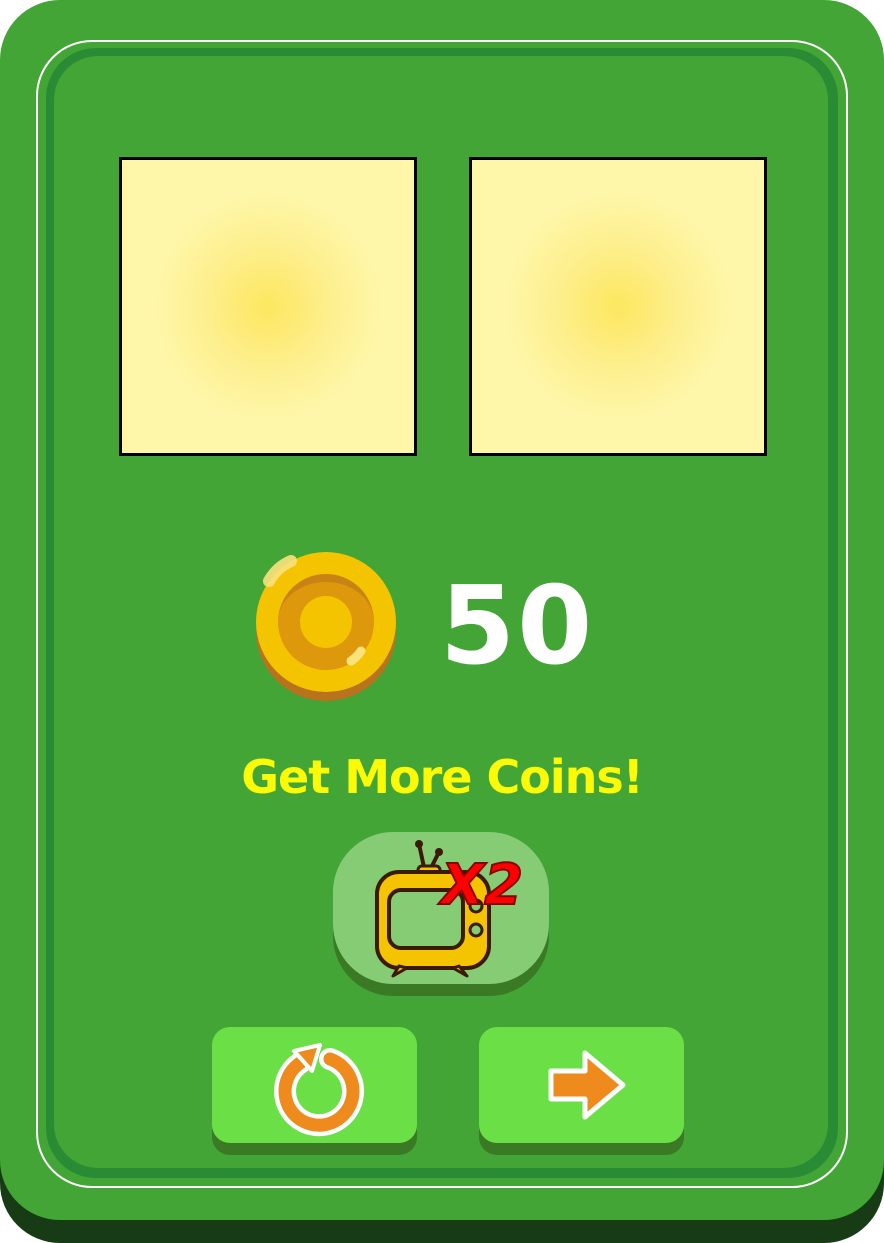  I want to click on retry-button, so click(314, 1091).